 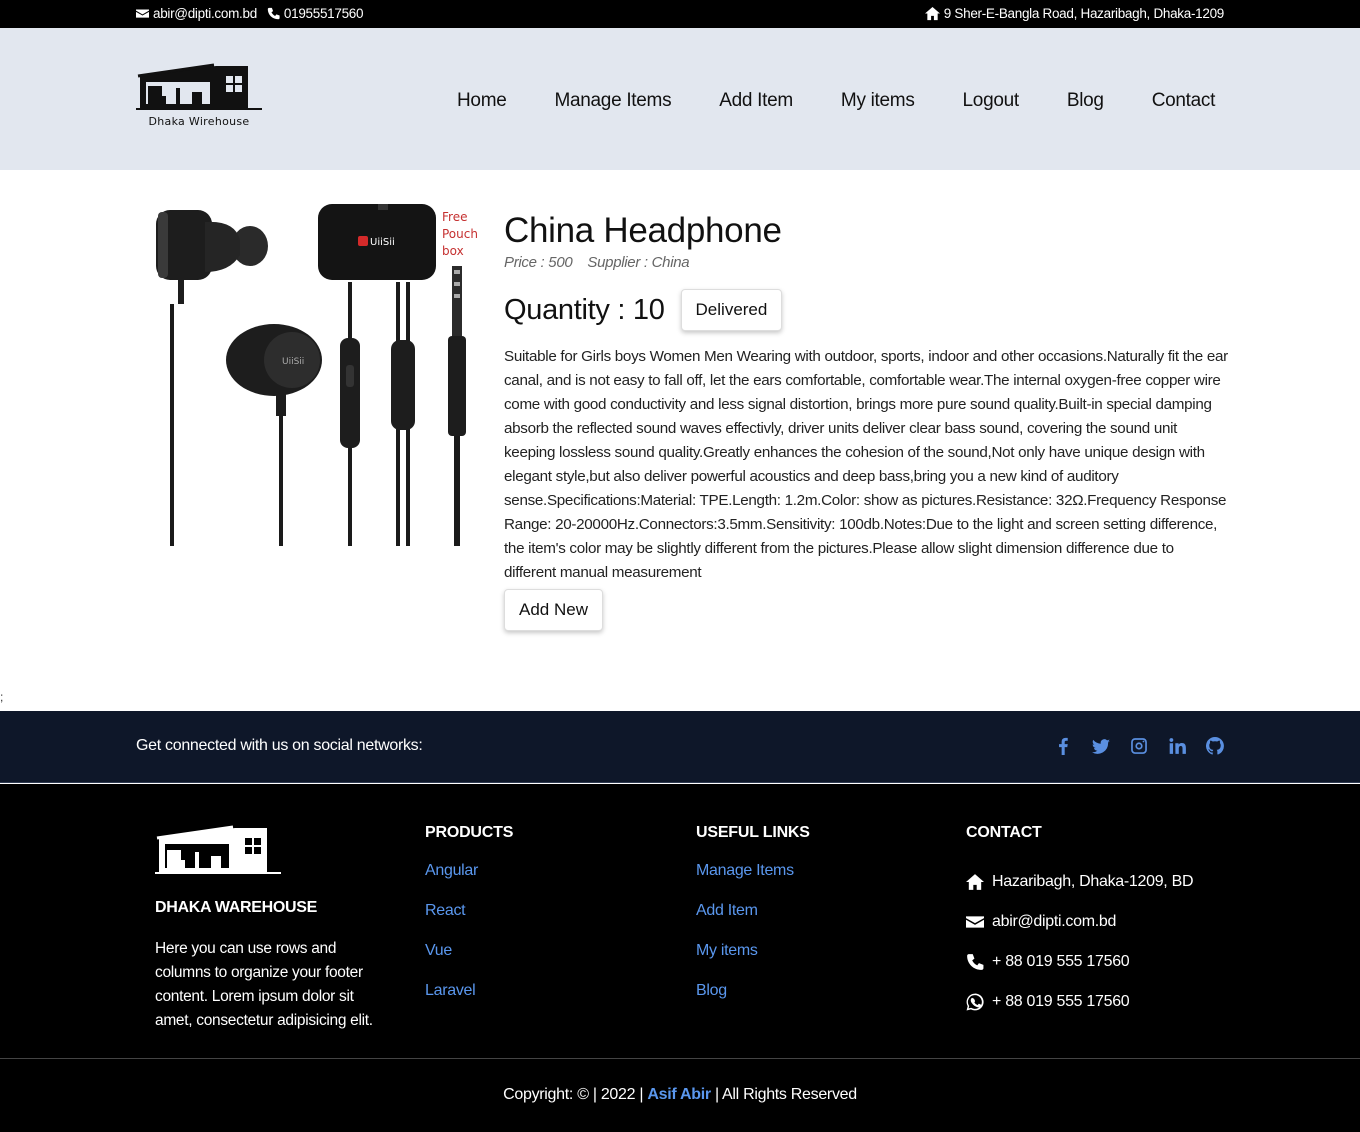 What do you see at coordinates (643, 230) in the screenshot?
I see `product-title: China Headphone` at bounding box center [643, 230].